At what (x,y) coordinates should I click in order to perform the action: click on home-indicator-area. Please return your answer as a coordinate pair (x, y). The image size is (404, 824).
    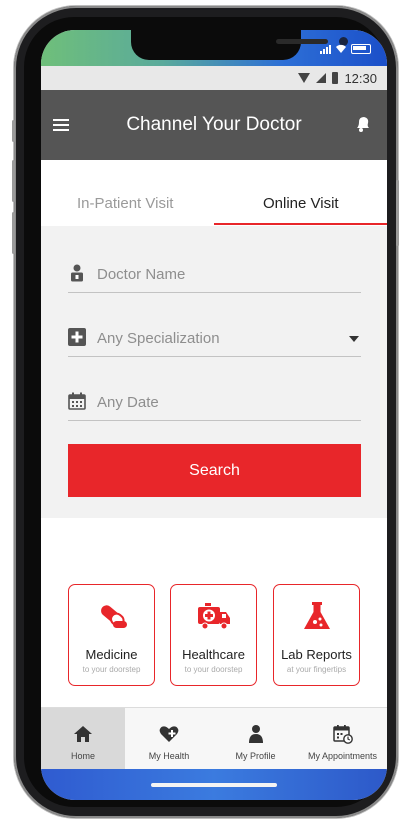
    Looking at the image, I should click on (214, 784).